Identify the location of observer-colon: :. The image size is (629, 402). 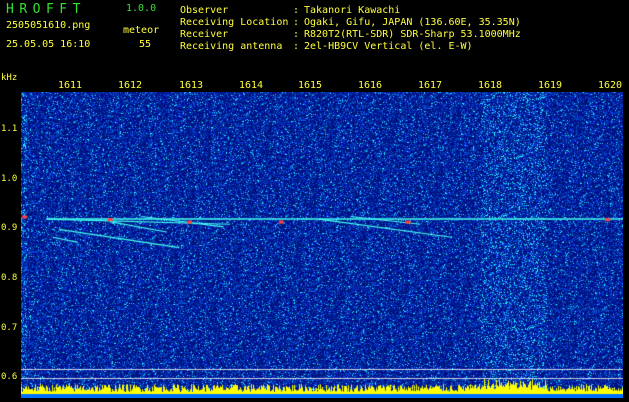
(296, 10).